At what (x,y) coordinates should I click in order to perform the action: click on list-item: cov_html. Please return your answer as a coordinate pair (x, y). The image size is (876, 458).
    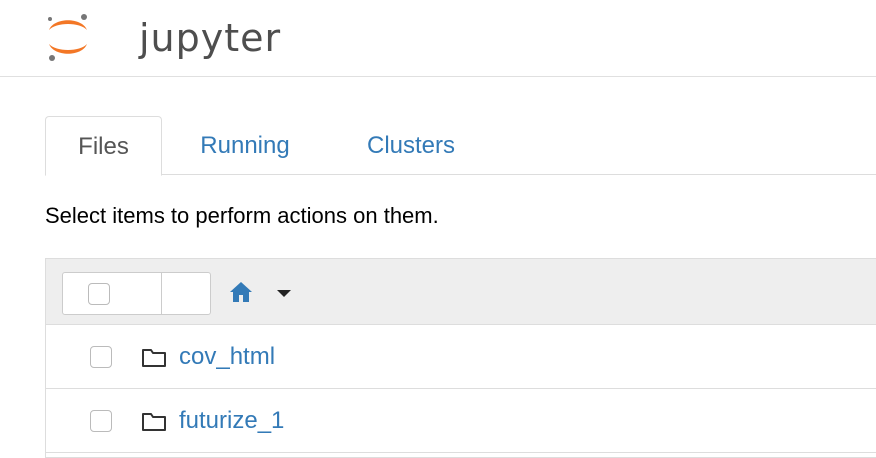
    Looking at the image, I should click on (461, 357).